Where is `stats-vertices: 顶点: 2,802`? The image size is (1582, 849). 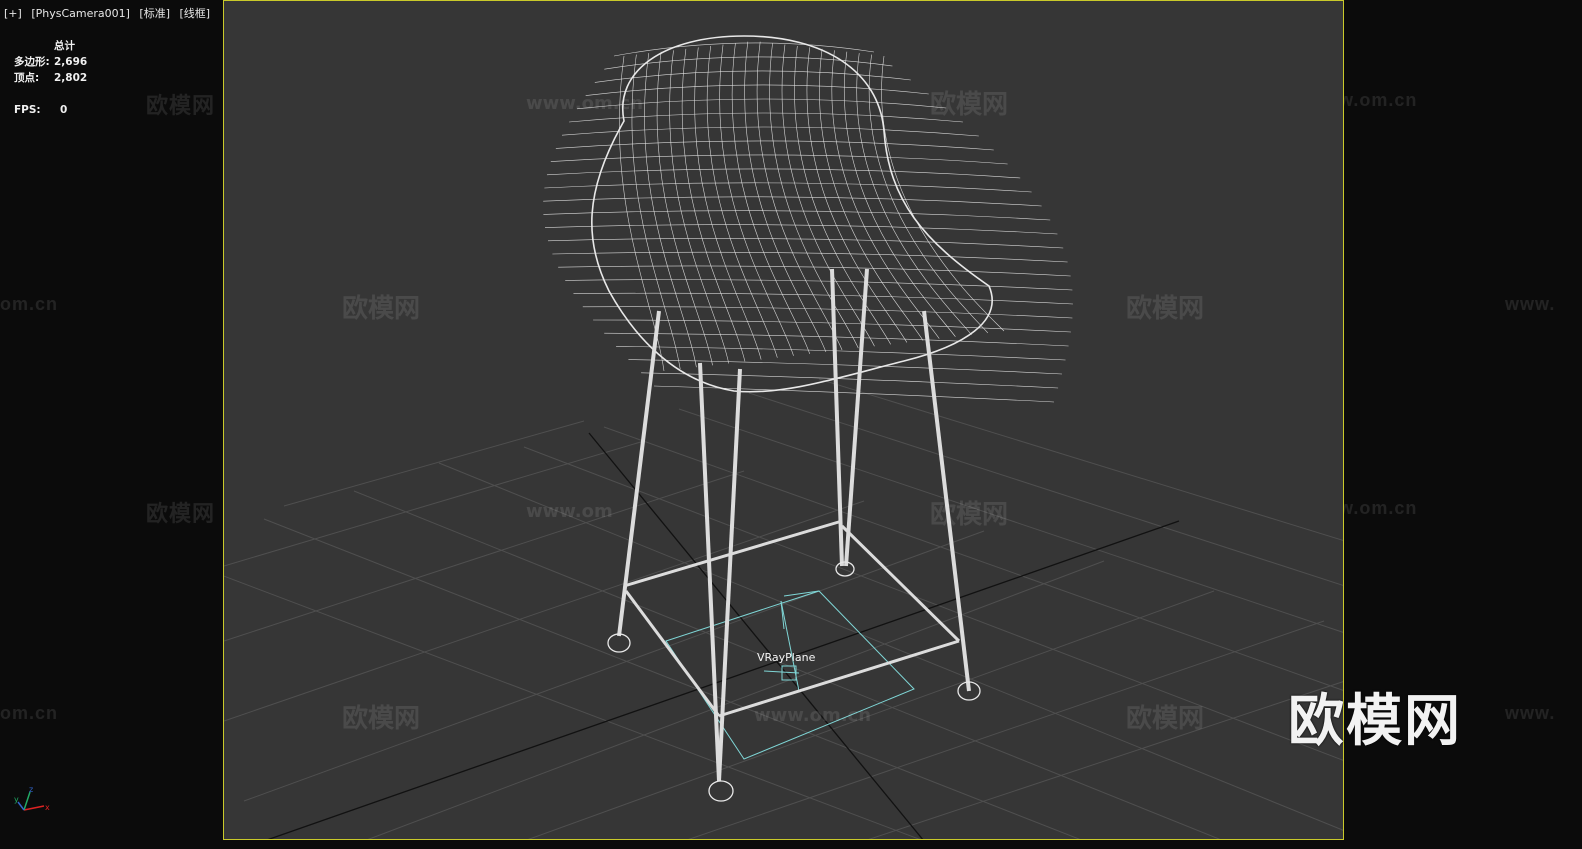
stats-vertices: 顶点: 2,802 is located at coordinates (50, 78).